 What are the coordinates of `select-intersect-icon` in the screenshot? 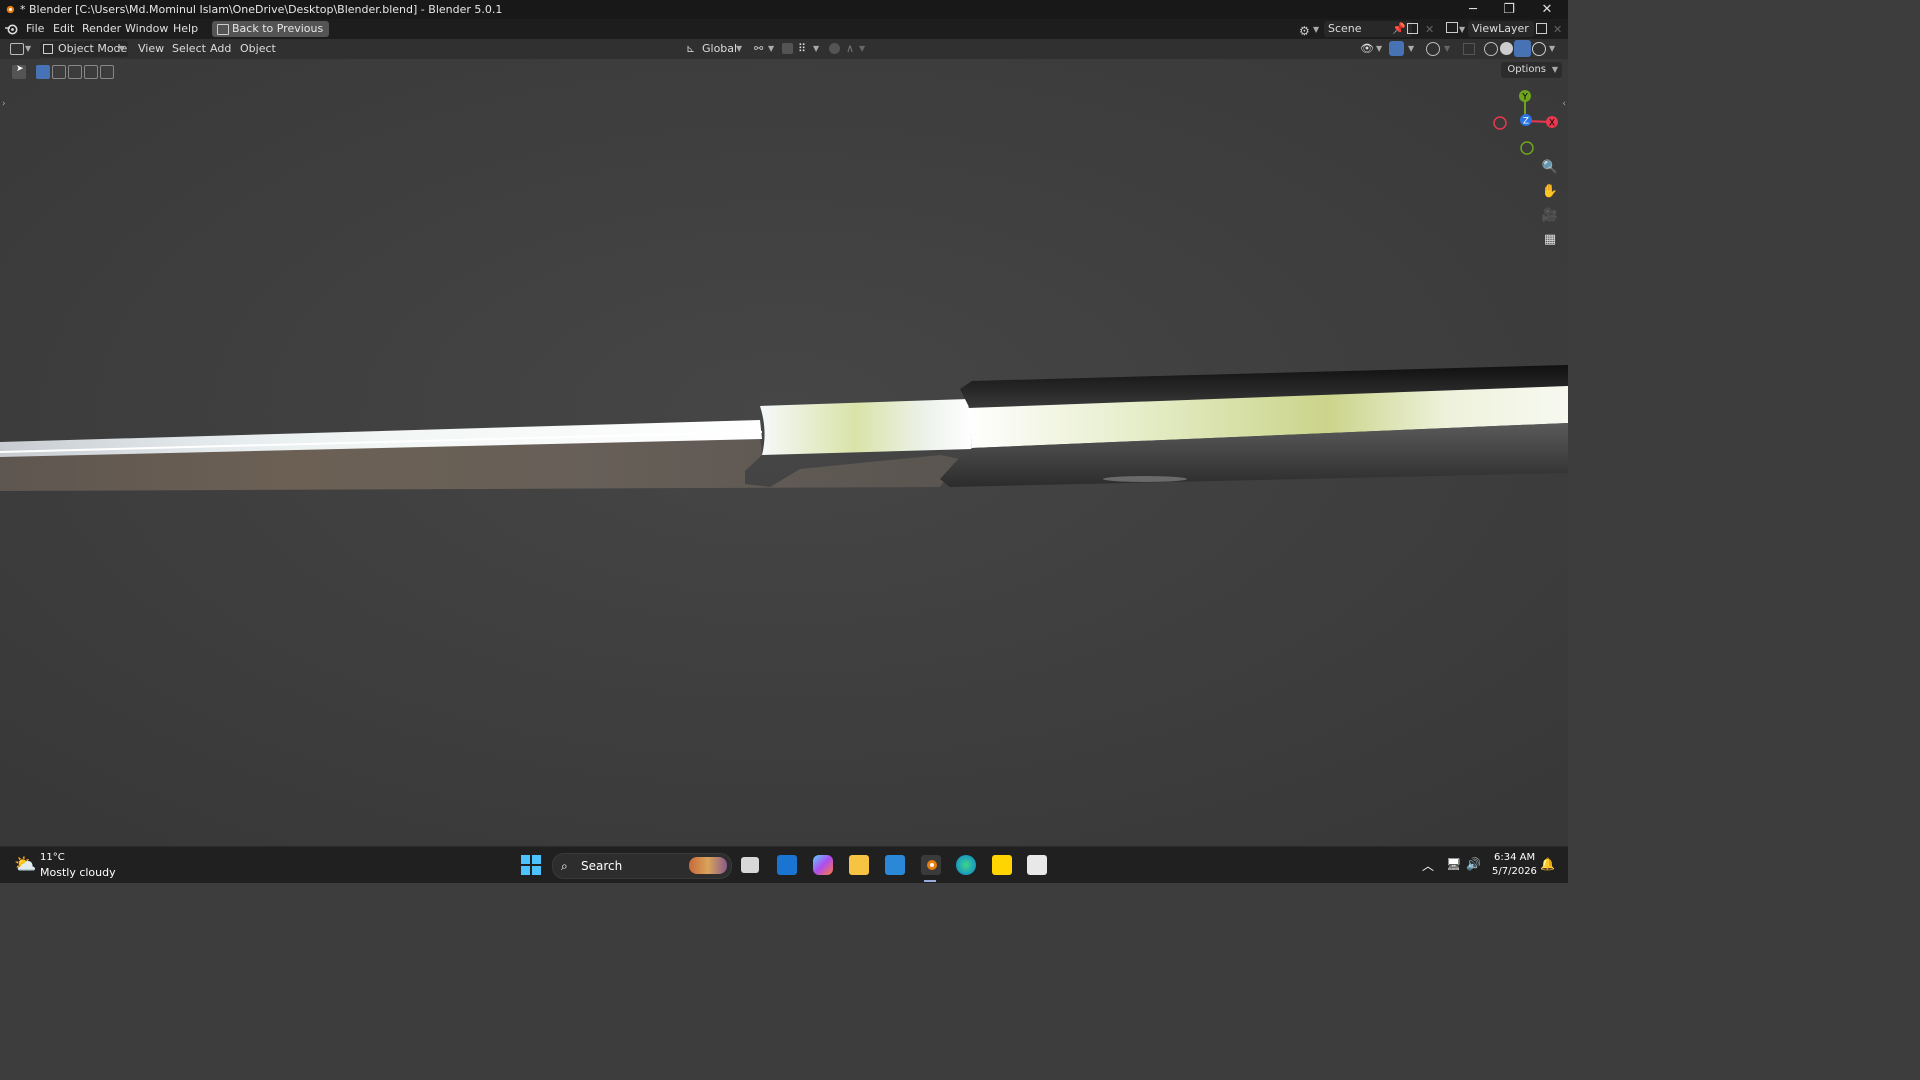 It's located at (107, 72).